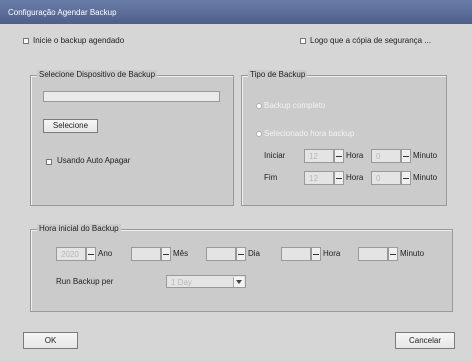  What do you see at coordinates (49, 162) in the screenshot?
I see `auto-erase-checkbox` at bounding box center [49, 162].